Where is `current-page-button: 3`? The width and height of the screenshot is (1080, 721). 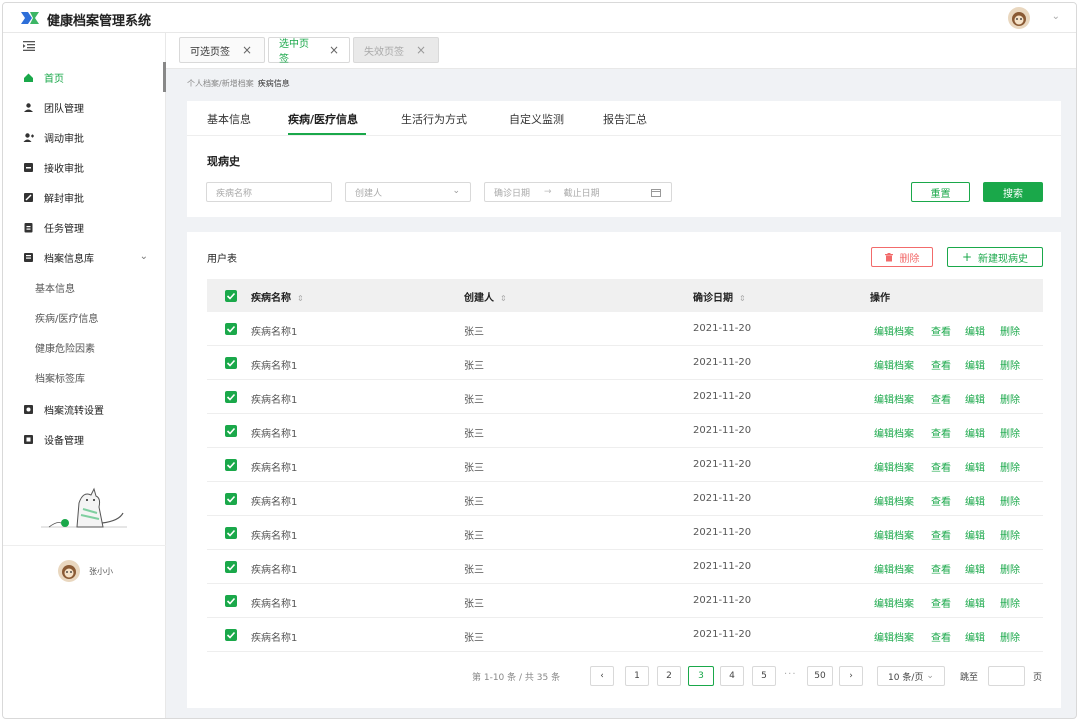 current-page-button: 3 is located at coordinates (701, 676).